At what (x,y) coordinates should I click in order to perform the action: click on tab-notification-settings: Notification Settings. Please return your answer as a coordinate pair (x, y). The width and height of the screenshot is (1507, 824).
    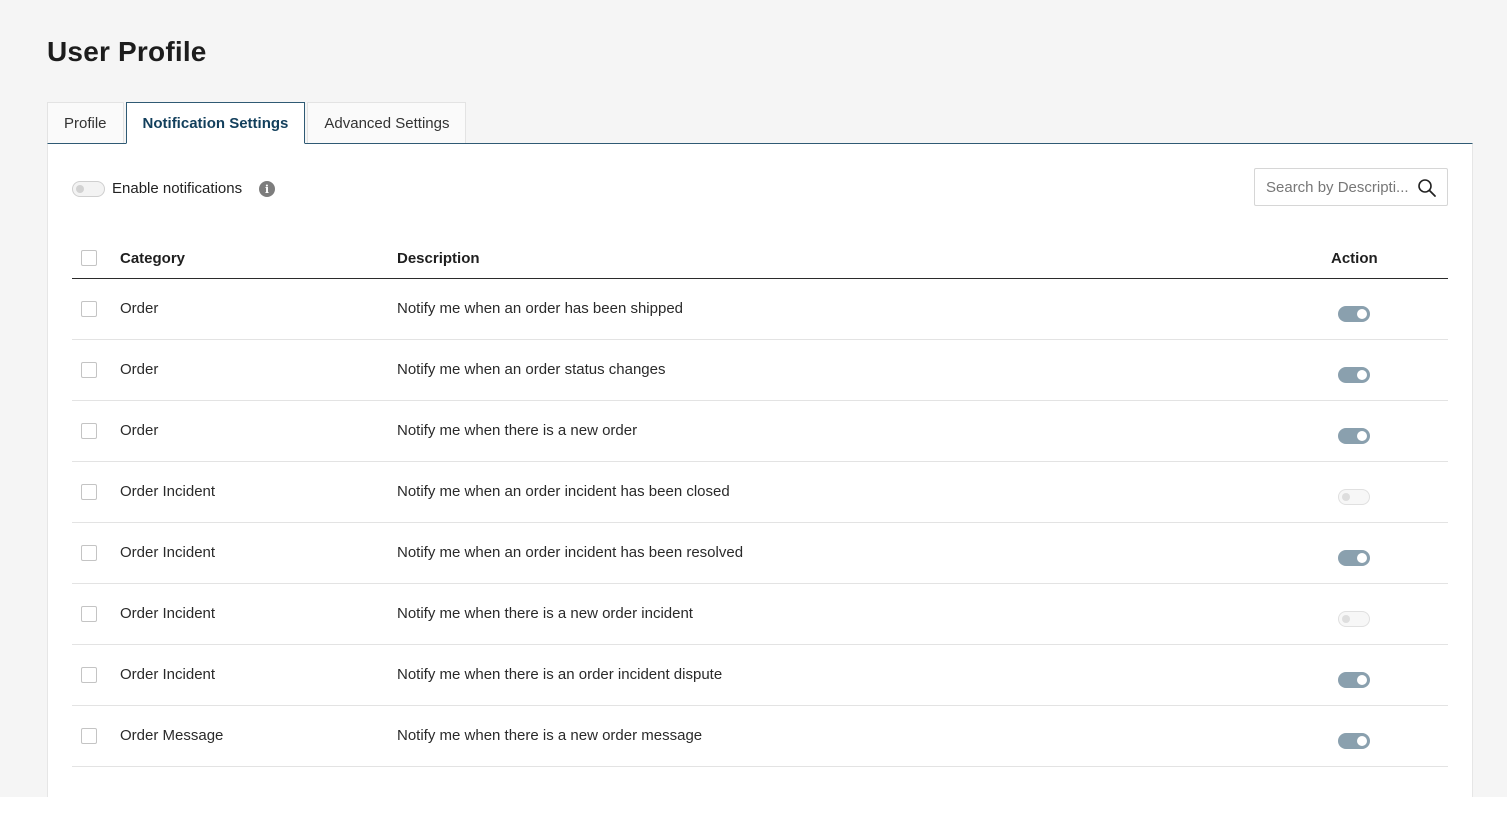
    Looking at the image, I should click on (215, 123).